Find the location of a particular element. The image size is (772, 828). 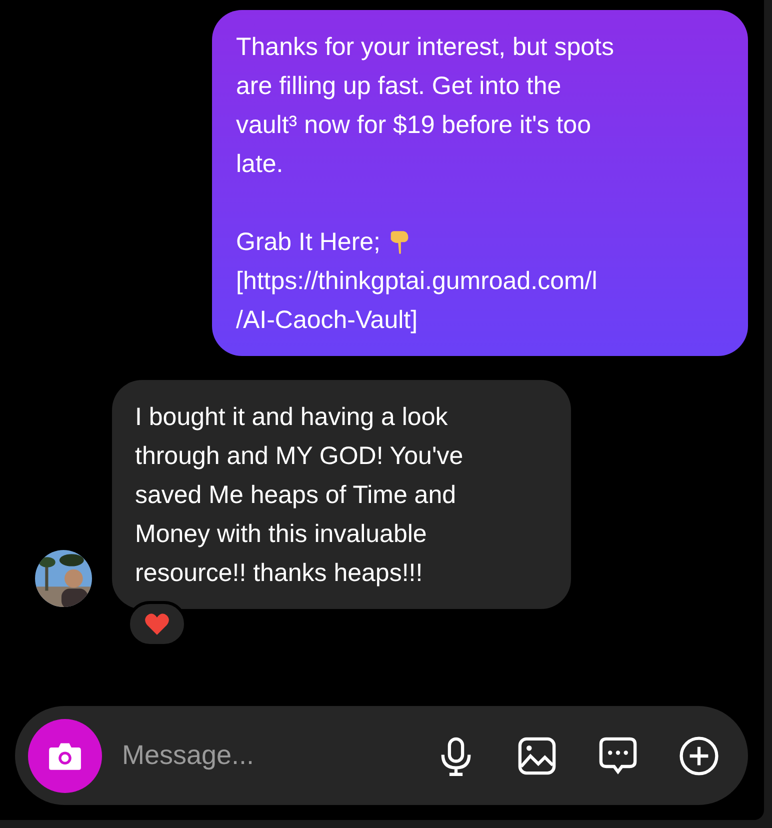

chat-icon is located at coordinates (618, 755).